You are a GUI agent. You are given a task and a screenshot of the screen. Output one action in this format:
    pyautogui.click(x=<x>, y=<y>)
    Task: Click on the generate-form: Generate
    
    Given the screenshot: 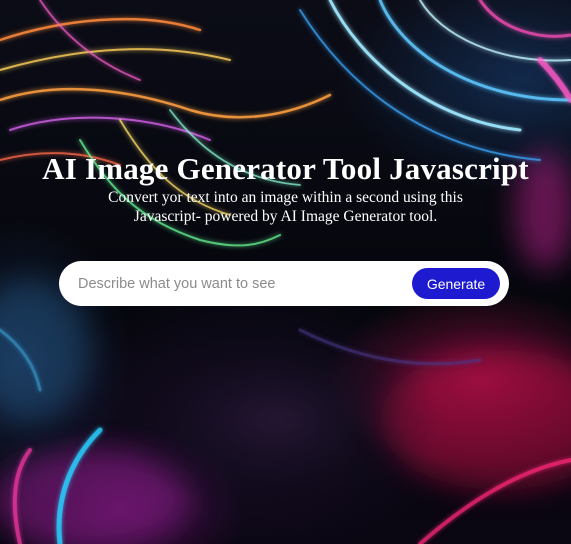 What is the action you would take?
    pyautogui.click(x=284, y=283)
    